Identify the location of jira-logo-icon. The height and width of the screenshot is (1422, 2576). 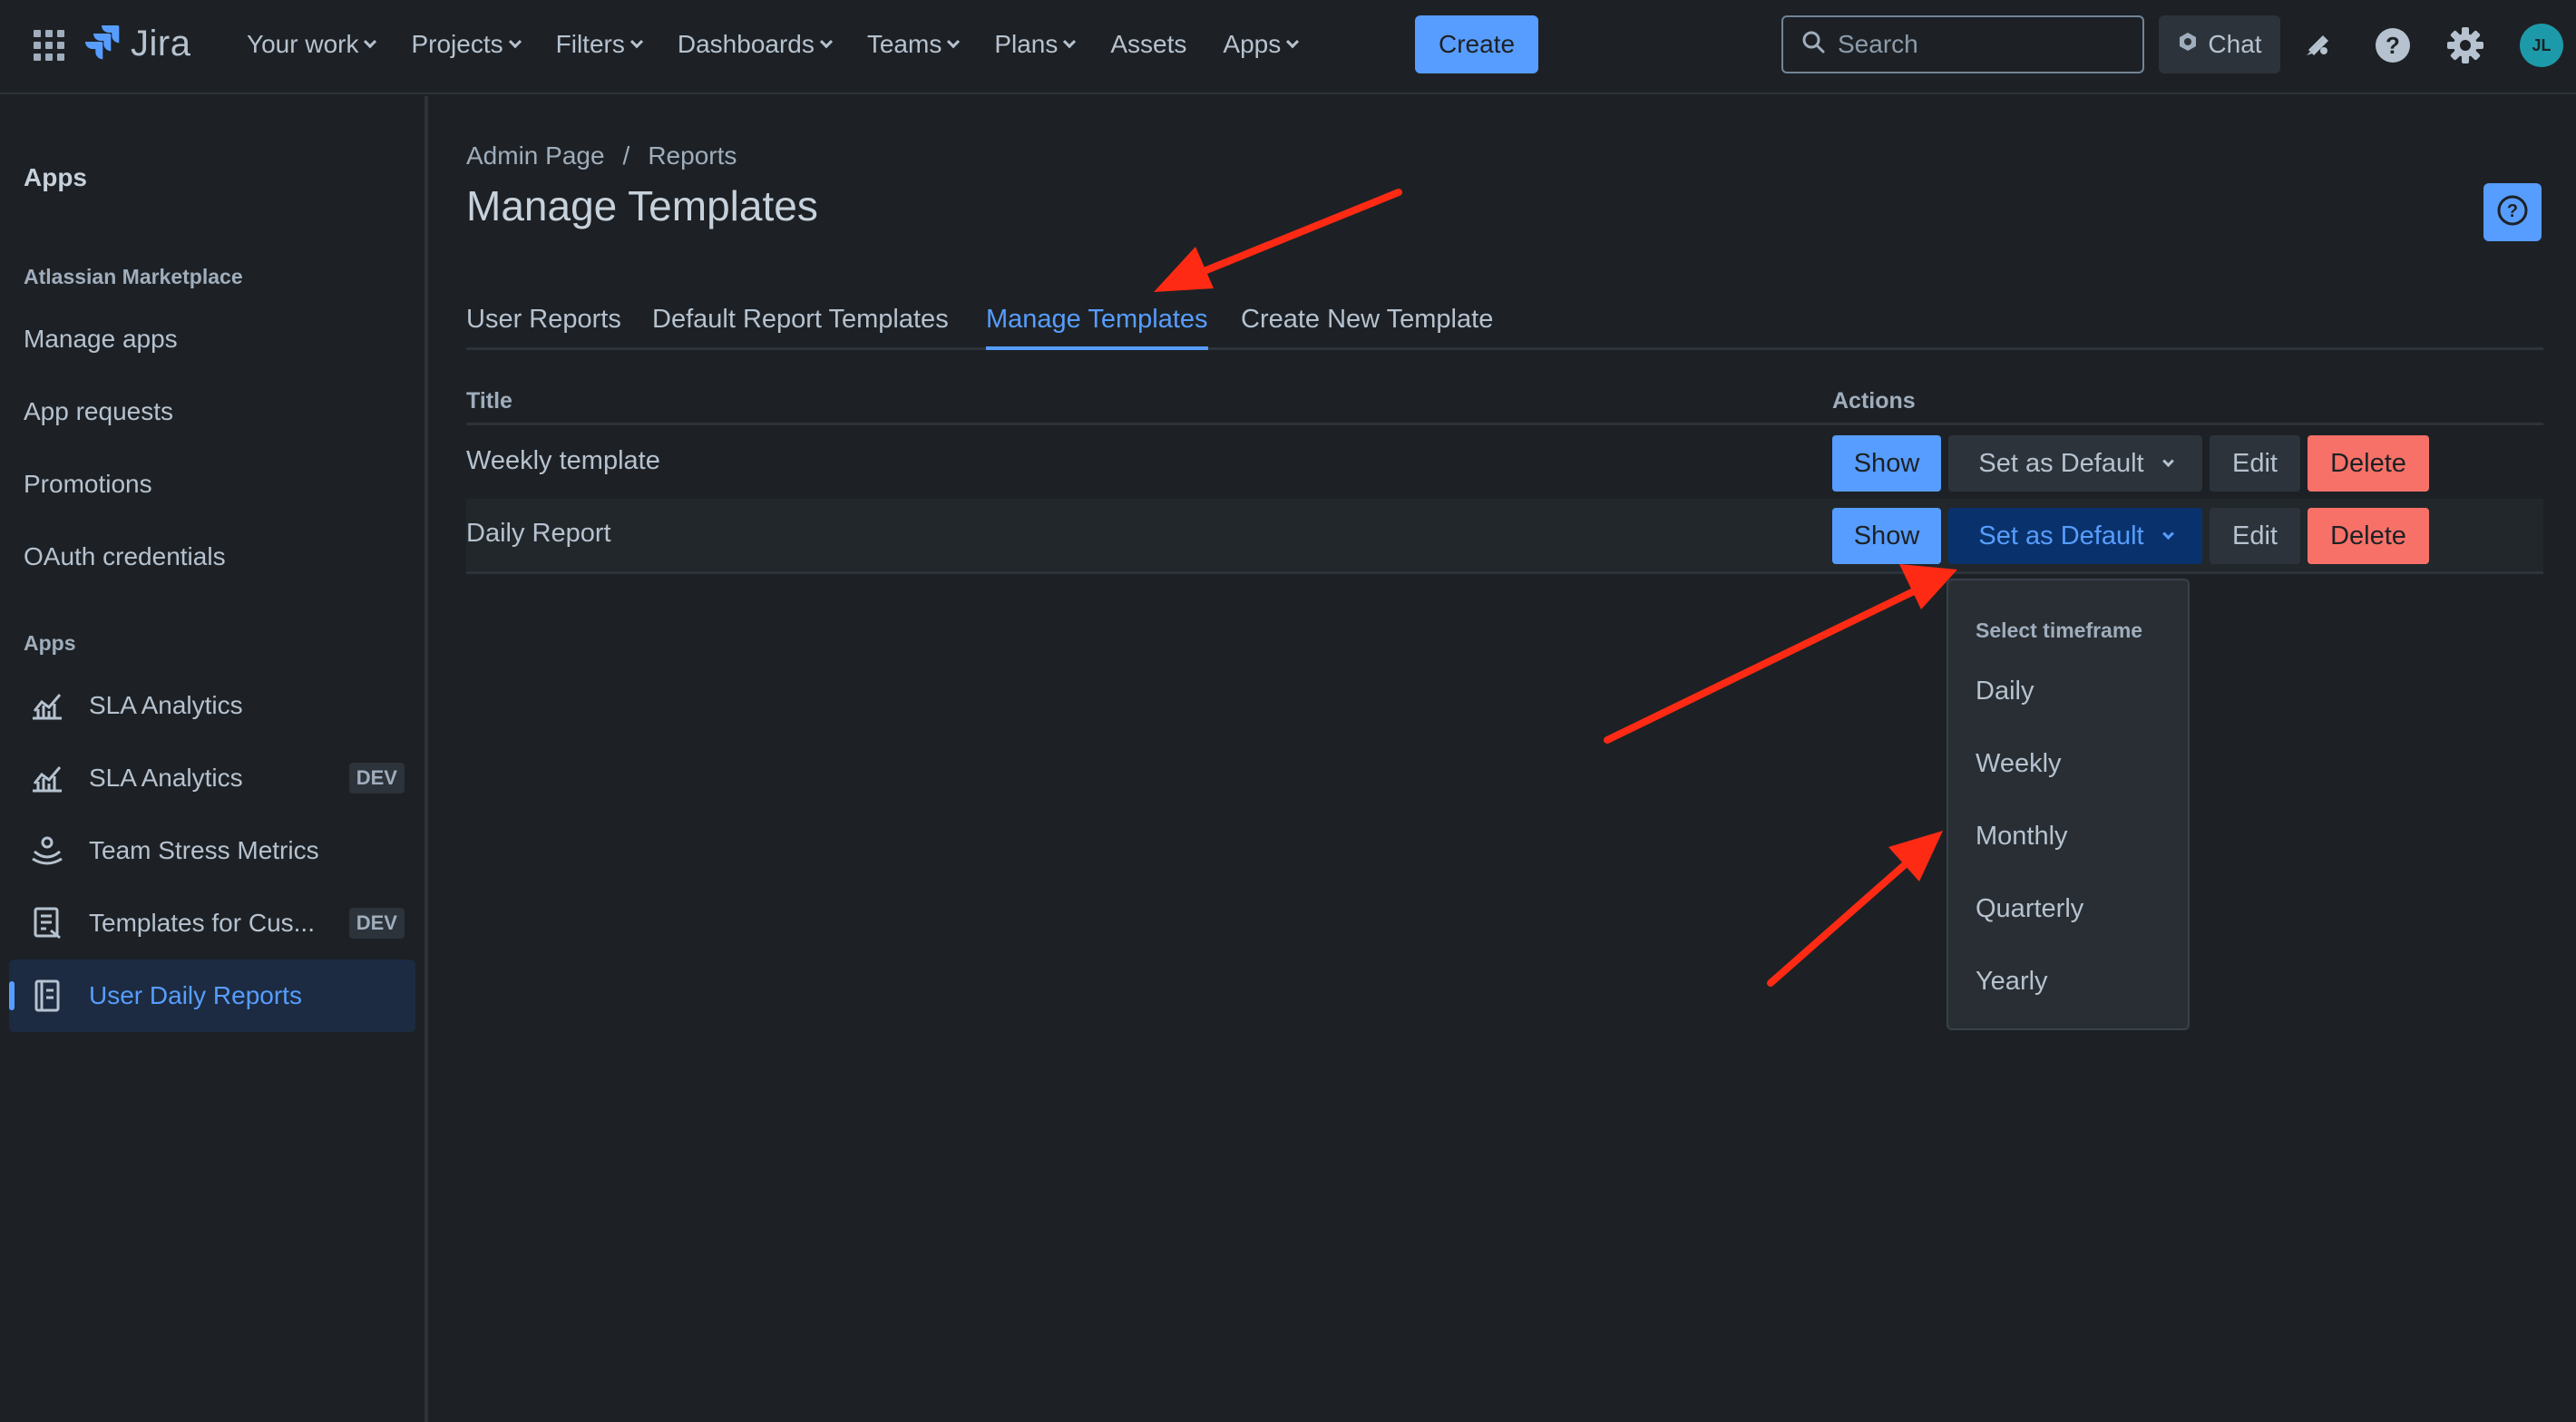
(103, 44).